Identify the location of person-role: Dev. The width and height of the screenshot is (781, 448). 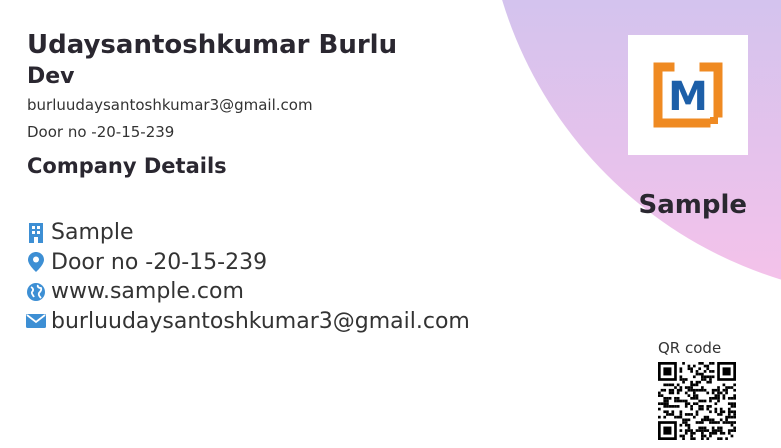
(51, 76).